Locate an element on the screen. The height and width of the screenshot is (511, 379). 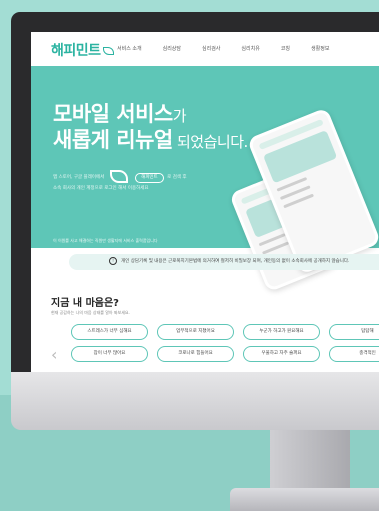
monitor-chin is located at coordinates (195, 401).